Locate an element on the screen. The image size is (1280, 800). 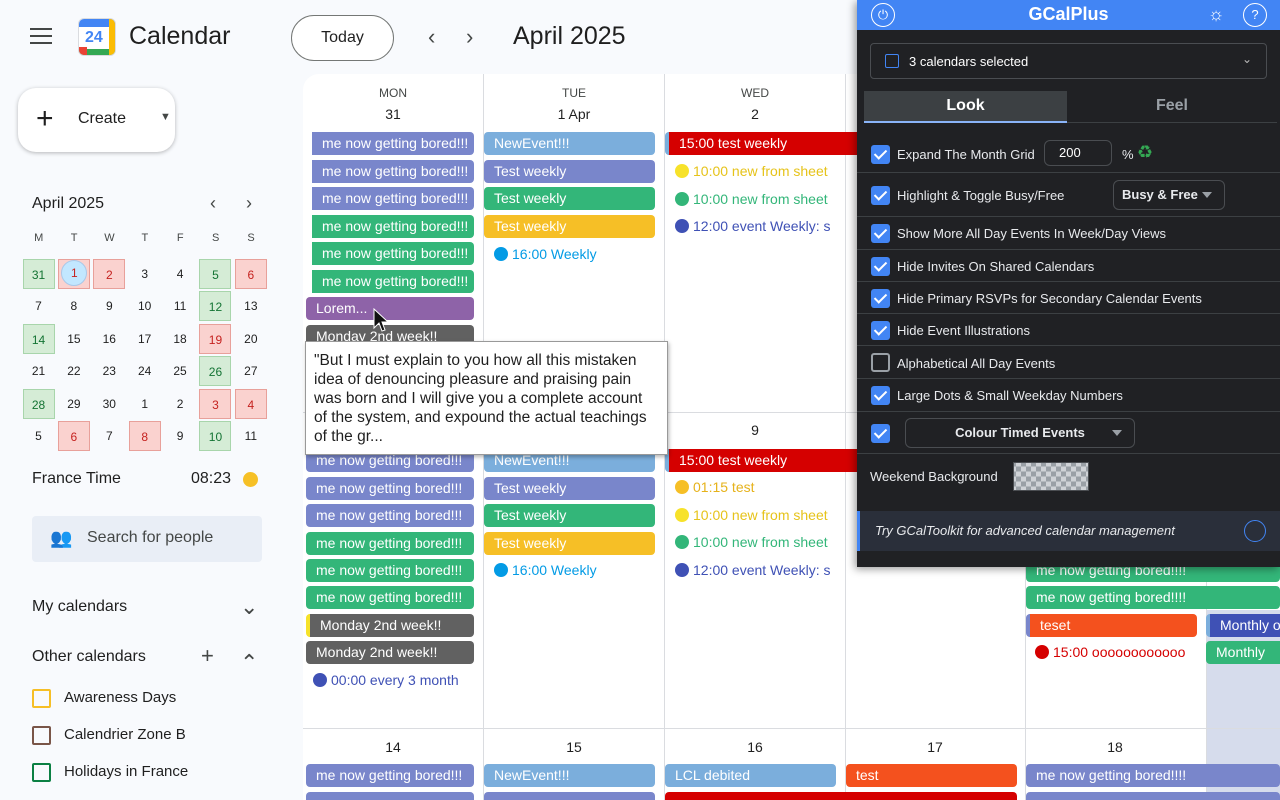
event-chip: Monthly o is located at coordinates (1243, 625).